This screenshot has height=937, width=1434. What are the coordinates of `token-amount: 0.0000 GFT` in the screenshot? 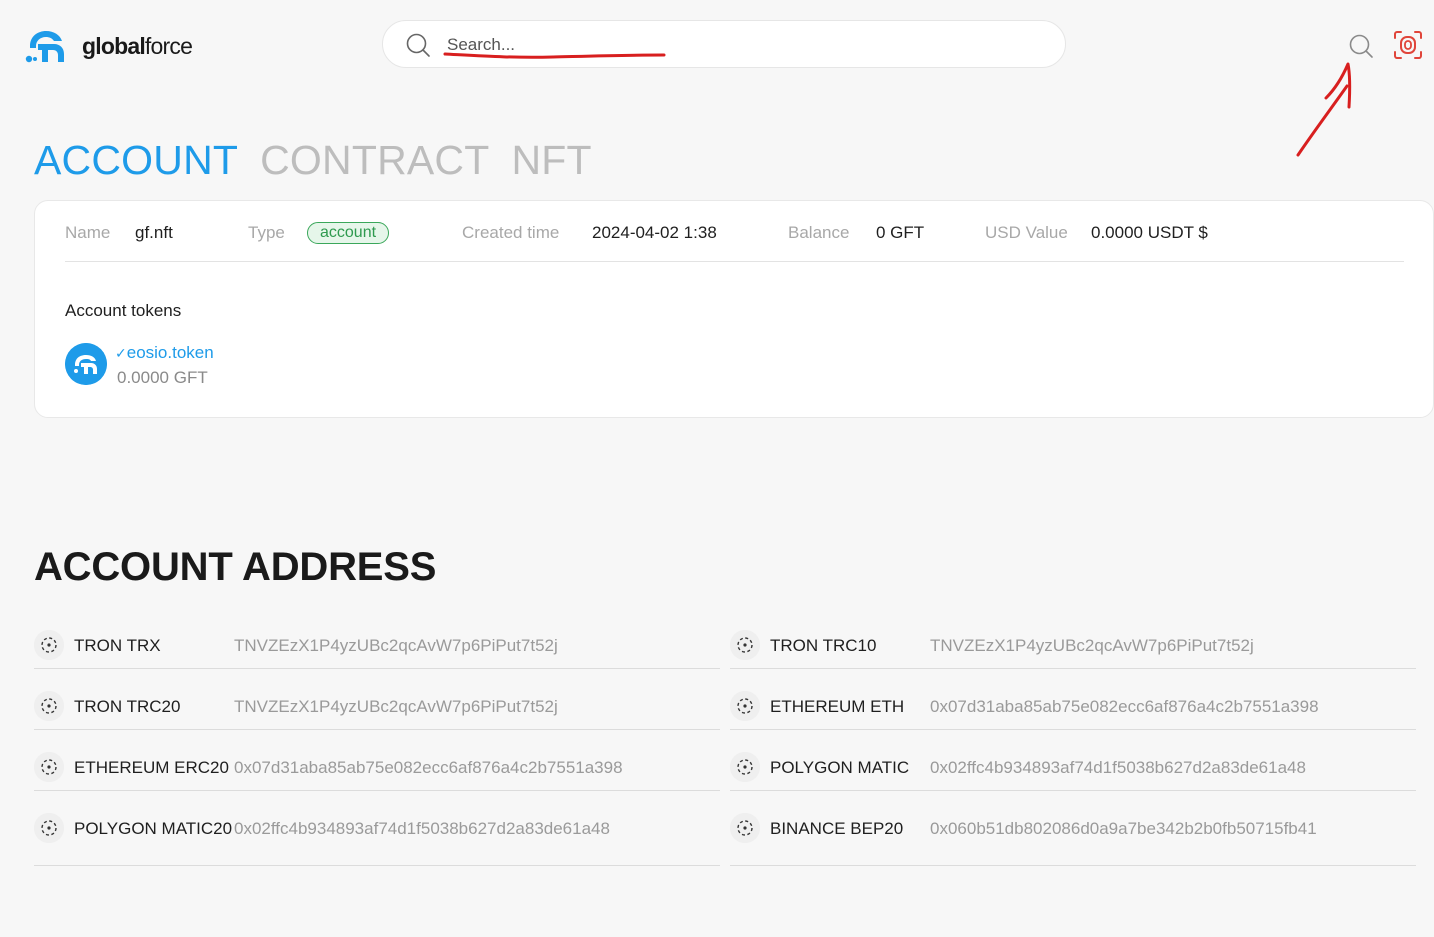 It's located at (162, 377).